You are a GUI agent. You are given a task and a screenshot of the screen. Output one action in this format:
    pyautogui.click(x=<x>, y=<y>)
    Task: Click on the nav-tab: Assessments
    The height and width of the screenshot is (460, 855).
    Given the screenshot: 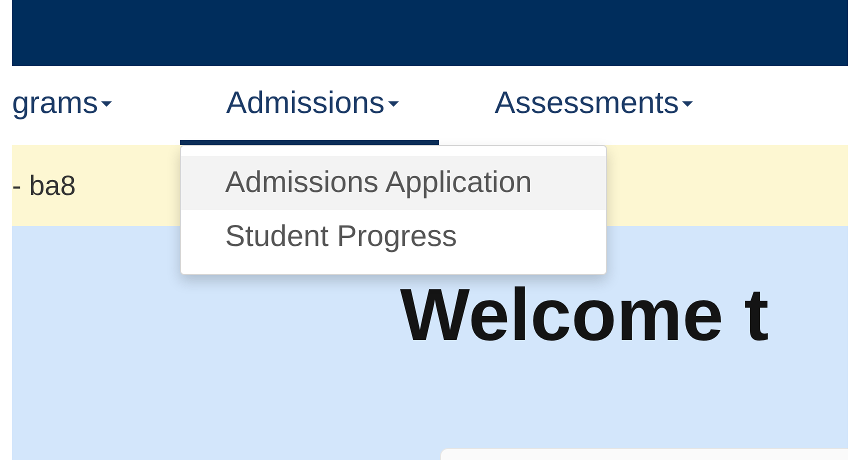 What is the action you would take?
    pyautogui.click(x=590, y=105)
    